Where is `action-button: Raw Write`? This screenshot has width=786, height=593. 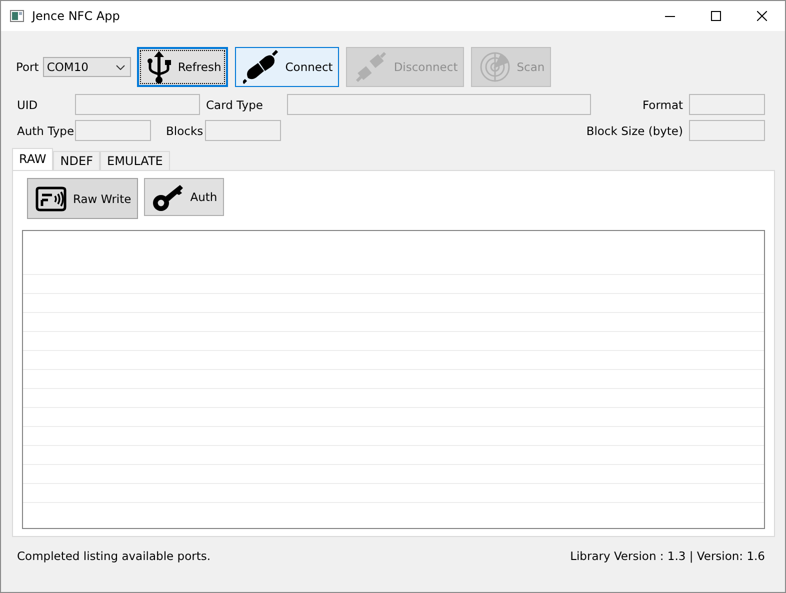
action-button: Raw Write is located at coordinates (82, 198).